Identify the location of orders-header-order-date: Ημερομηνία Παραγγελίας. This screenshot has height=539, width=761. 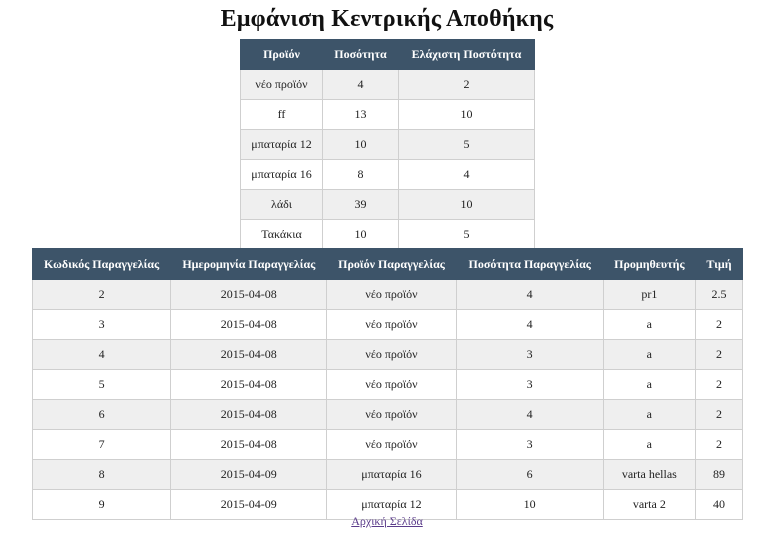
(249, 264).